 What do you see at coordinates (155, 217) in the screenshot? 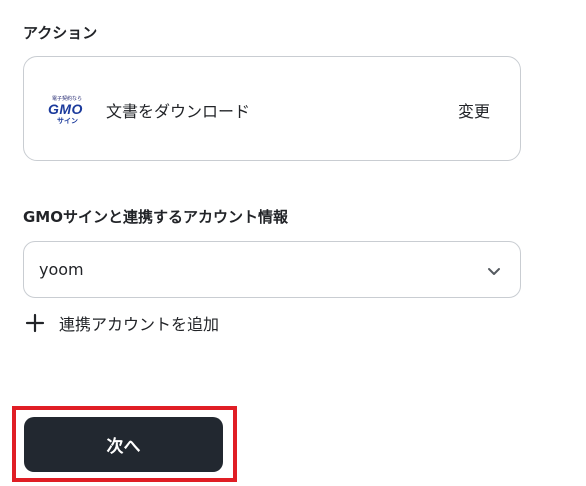
I see `account-section-label: GMOサインと連携するアカウント情報` at bounding box center [155, 217].